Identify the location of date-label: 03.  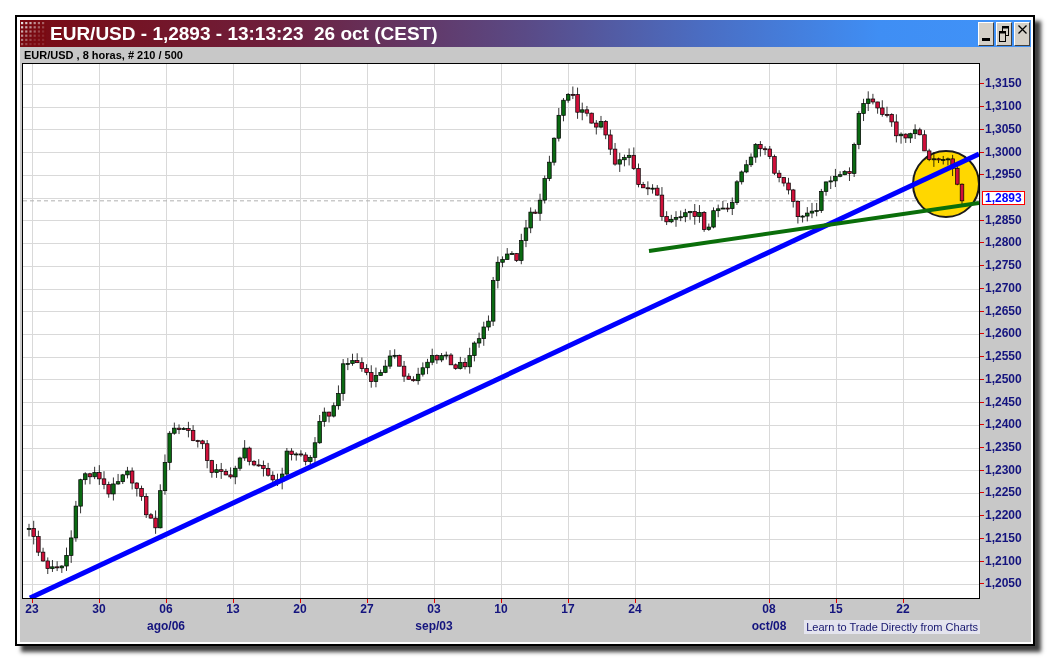
(434, 609).